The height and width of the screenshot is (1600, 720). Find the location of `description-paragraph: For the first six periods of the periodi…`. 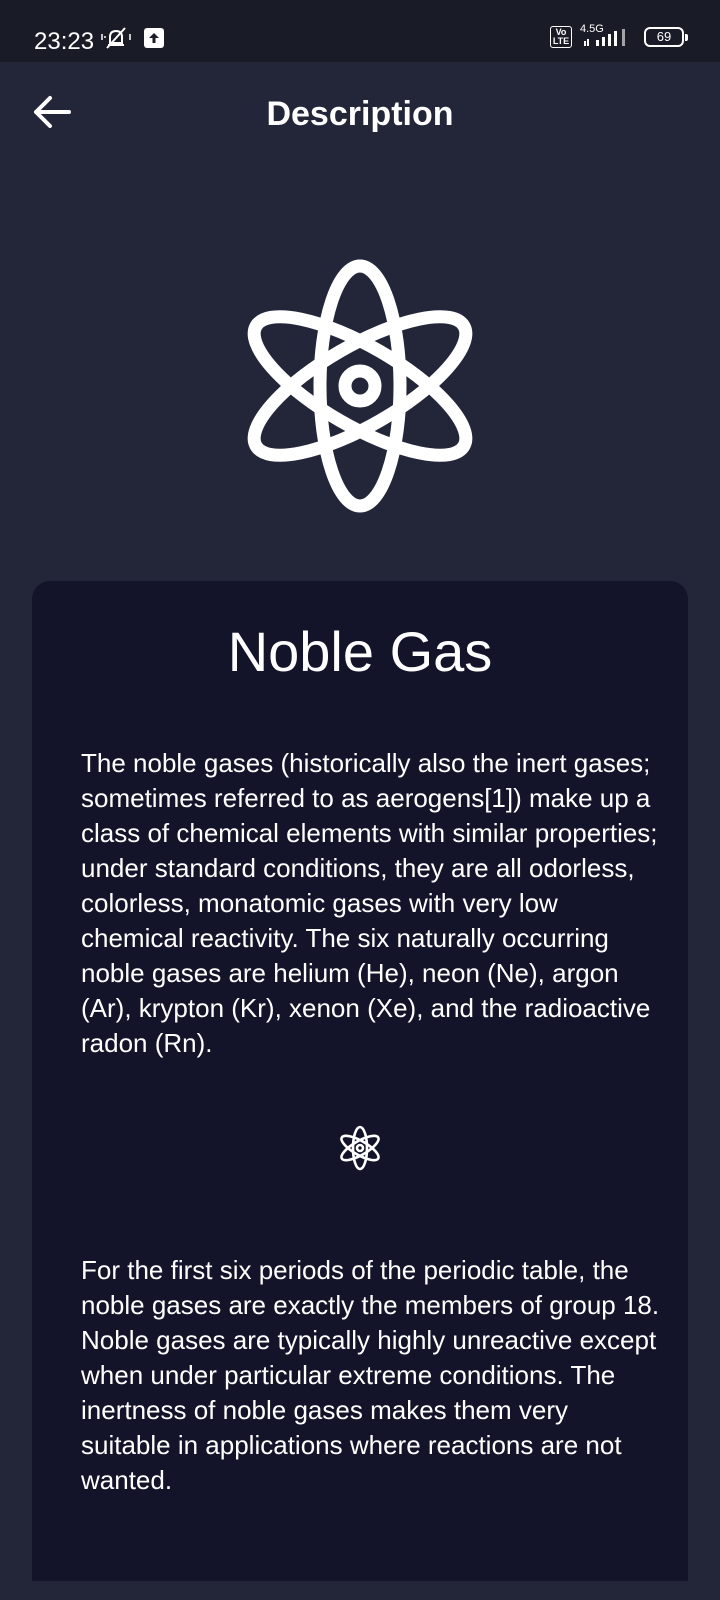

description-paragraph: For the first six periods of the periodi… is located at coordinates (370, 1375).